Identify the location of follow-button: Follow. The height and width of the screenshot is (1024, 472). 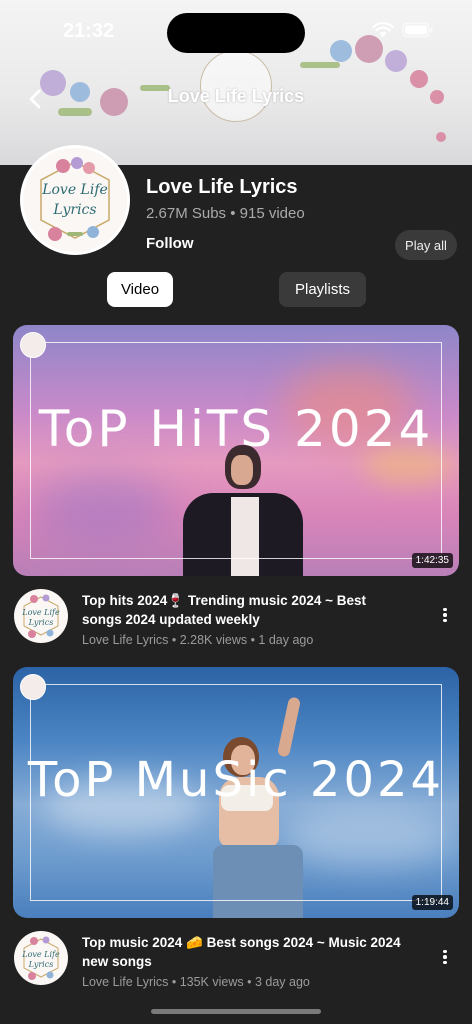
(170, 243).